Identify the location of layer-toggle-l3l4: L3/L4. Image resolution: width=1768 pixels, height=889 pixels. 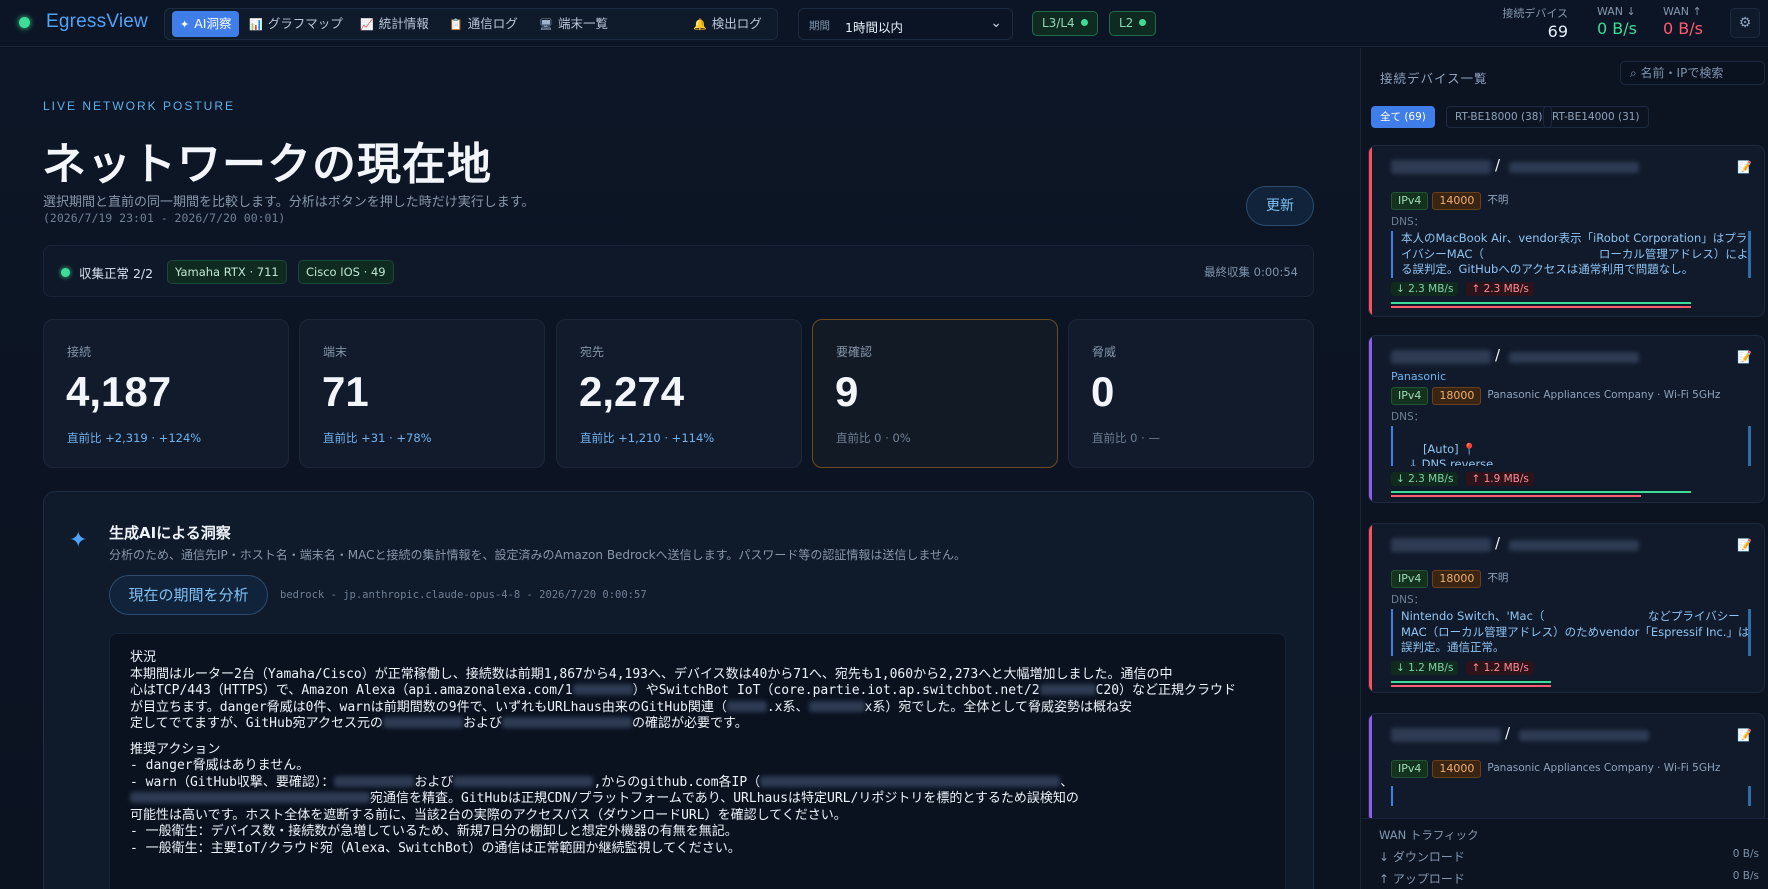
(1065, 23).